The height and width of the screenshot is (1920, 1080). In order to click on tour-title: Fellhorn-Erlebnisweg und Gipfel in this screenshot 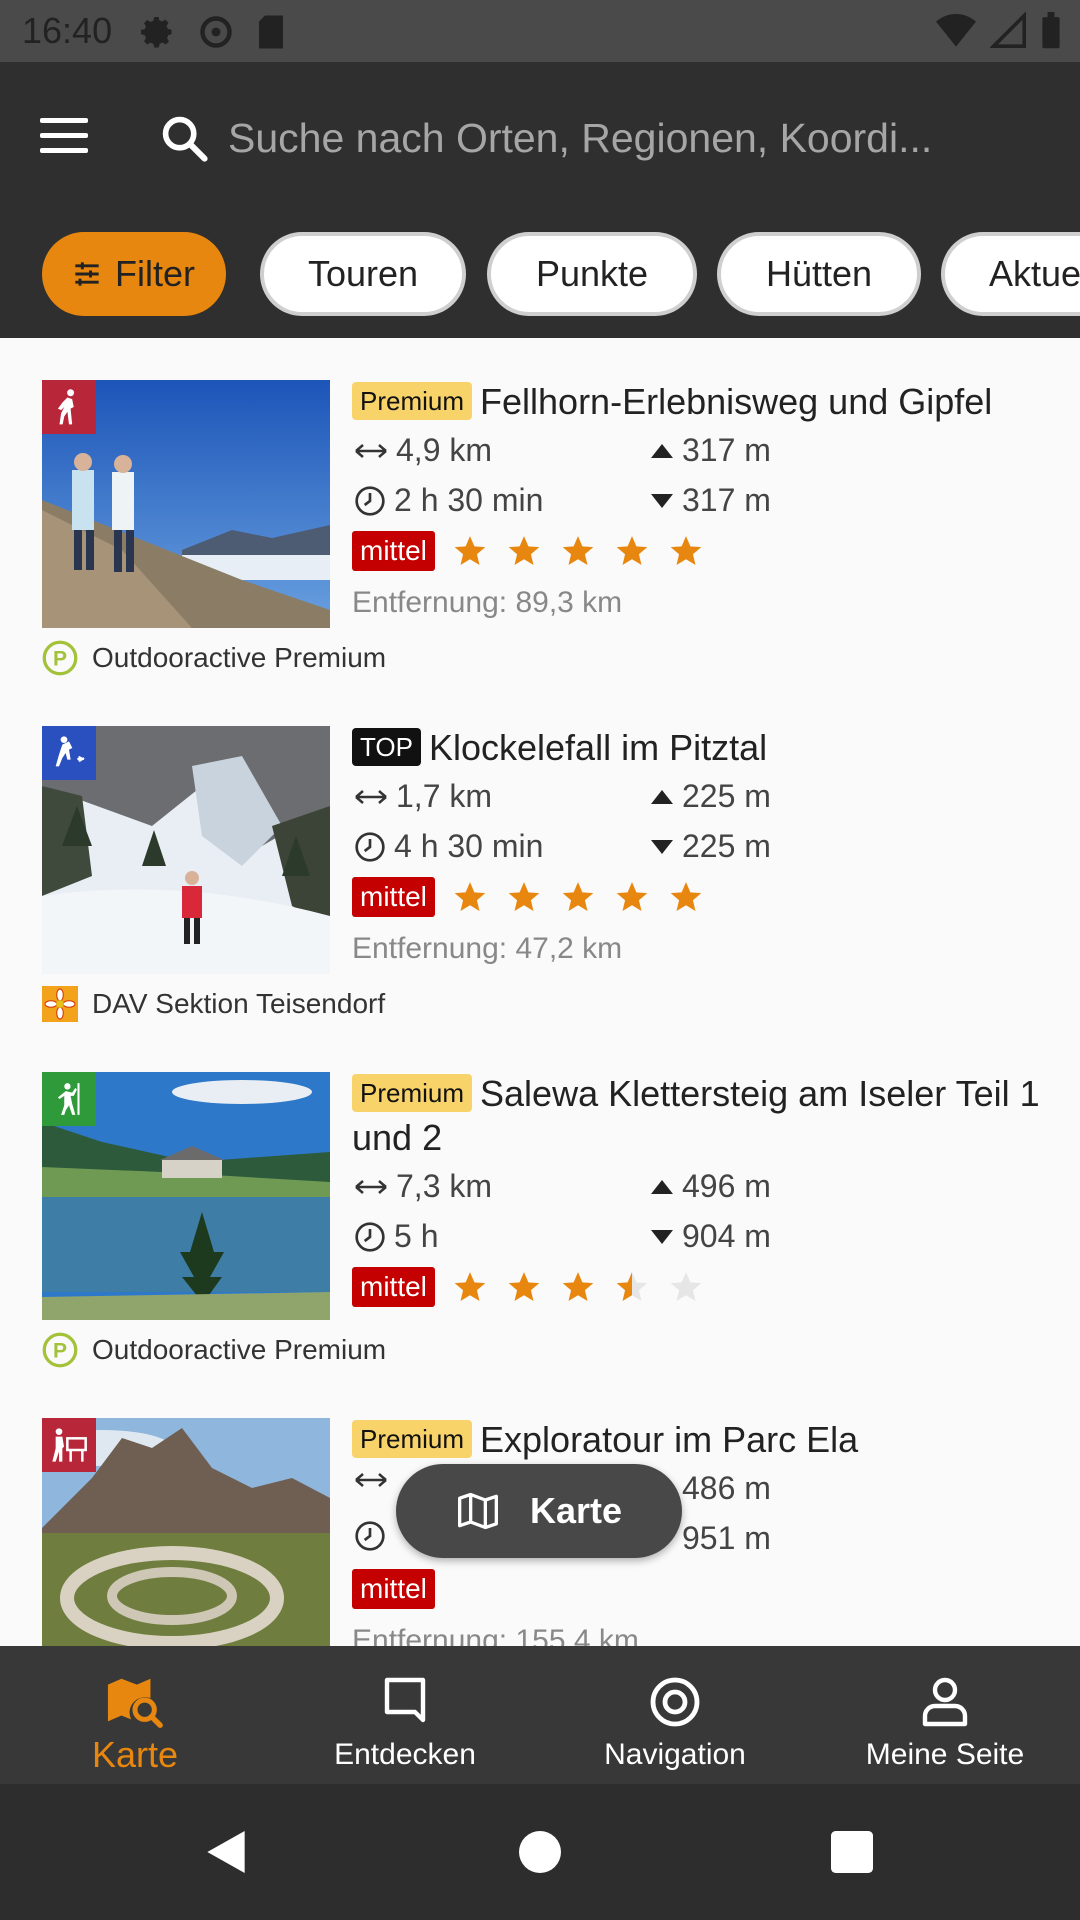, I will do `click(736, 401)`.